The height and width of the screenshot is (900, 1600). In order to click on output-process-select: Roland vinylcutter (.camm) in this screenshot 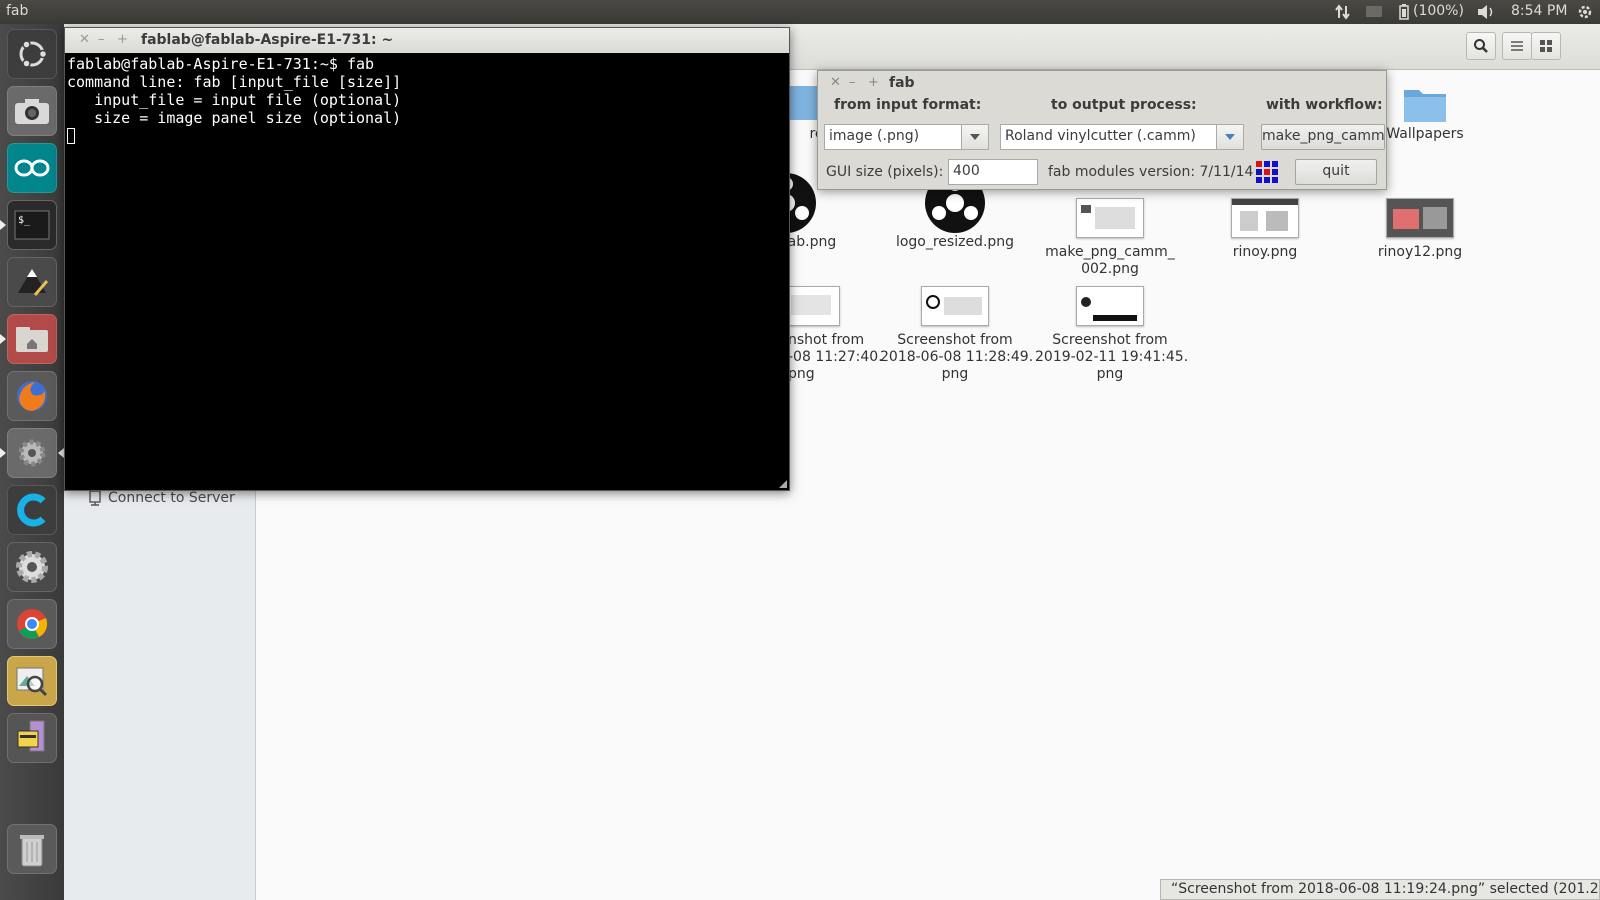, I will do `click(1122, 137)`.